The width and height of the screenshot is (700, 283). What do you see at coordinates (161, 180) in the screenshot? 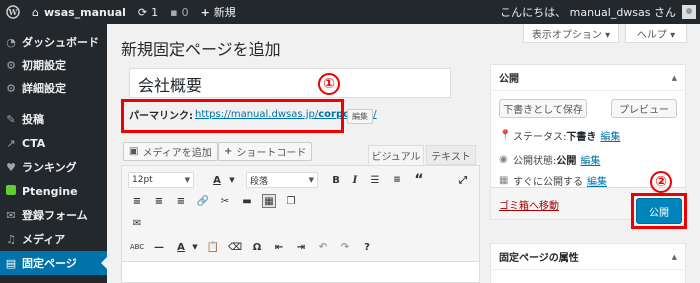
I see `font-size-select: 12pt ▼` at bounding box center [161, 180].